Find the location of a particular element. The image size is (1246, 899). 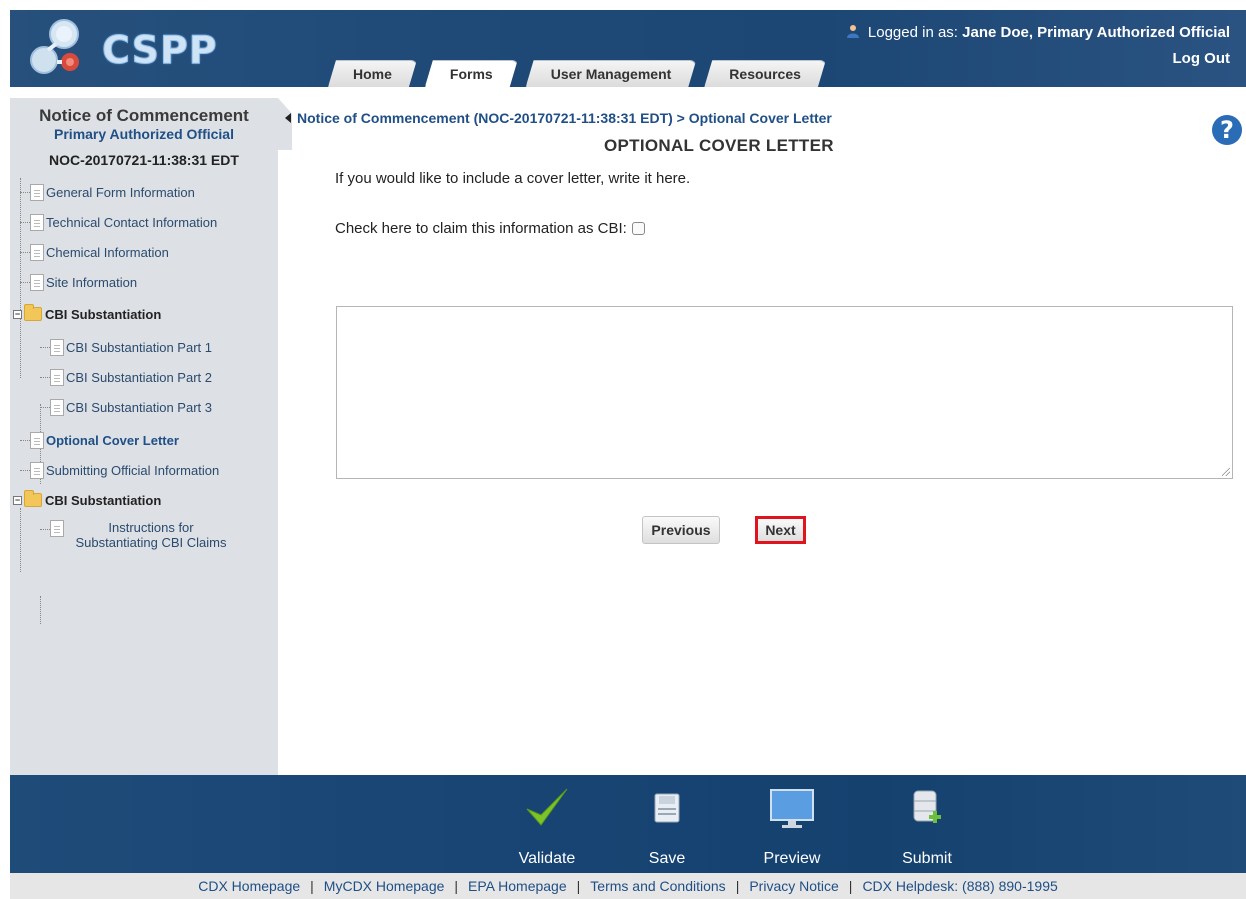

logo-text: CSPP is located at coordinates (160, 50).